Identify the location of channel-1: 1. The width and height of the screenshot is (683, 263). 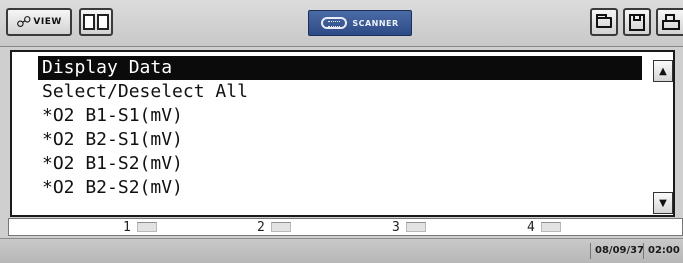
(140, 227).